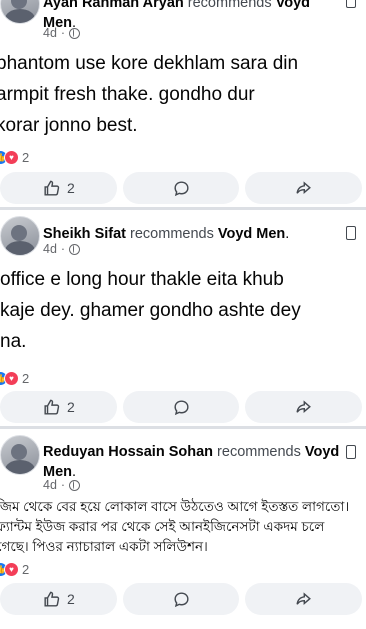 The image size is (366, 629). I want to click on post-author-line: Sheikh Sifat recommends Voyd Men., so click(166, 234).